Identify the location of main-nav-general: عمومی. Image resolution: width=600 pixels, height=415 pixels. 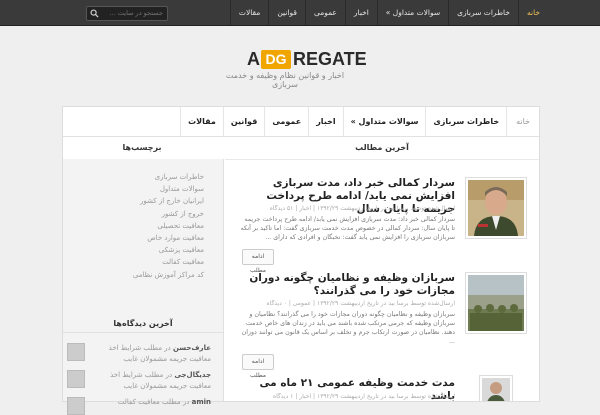
(286, 121).